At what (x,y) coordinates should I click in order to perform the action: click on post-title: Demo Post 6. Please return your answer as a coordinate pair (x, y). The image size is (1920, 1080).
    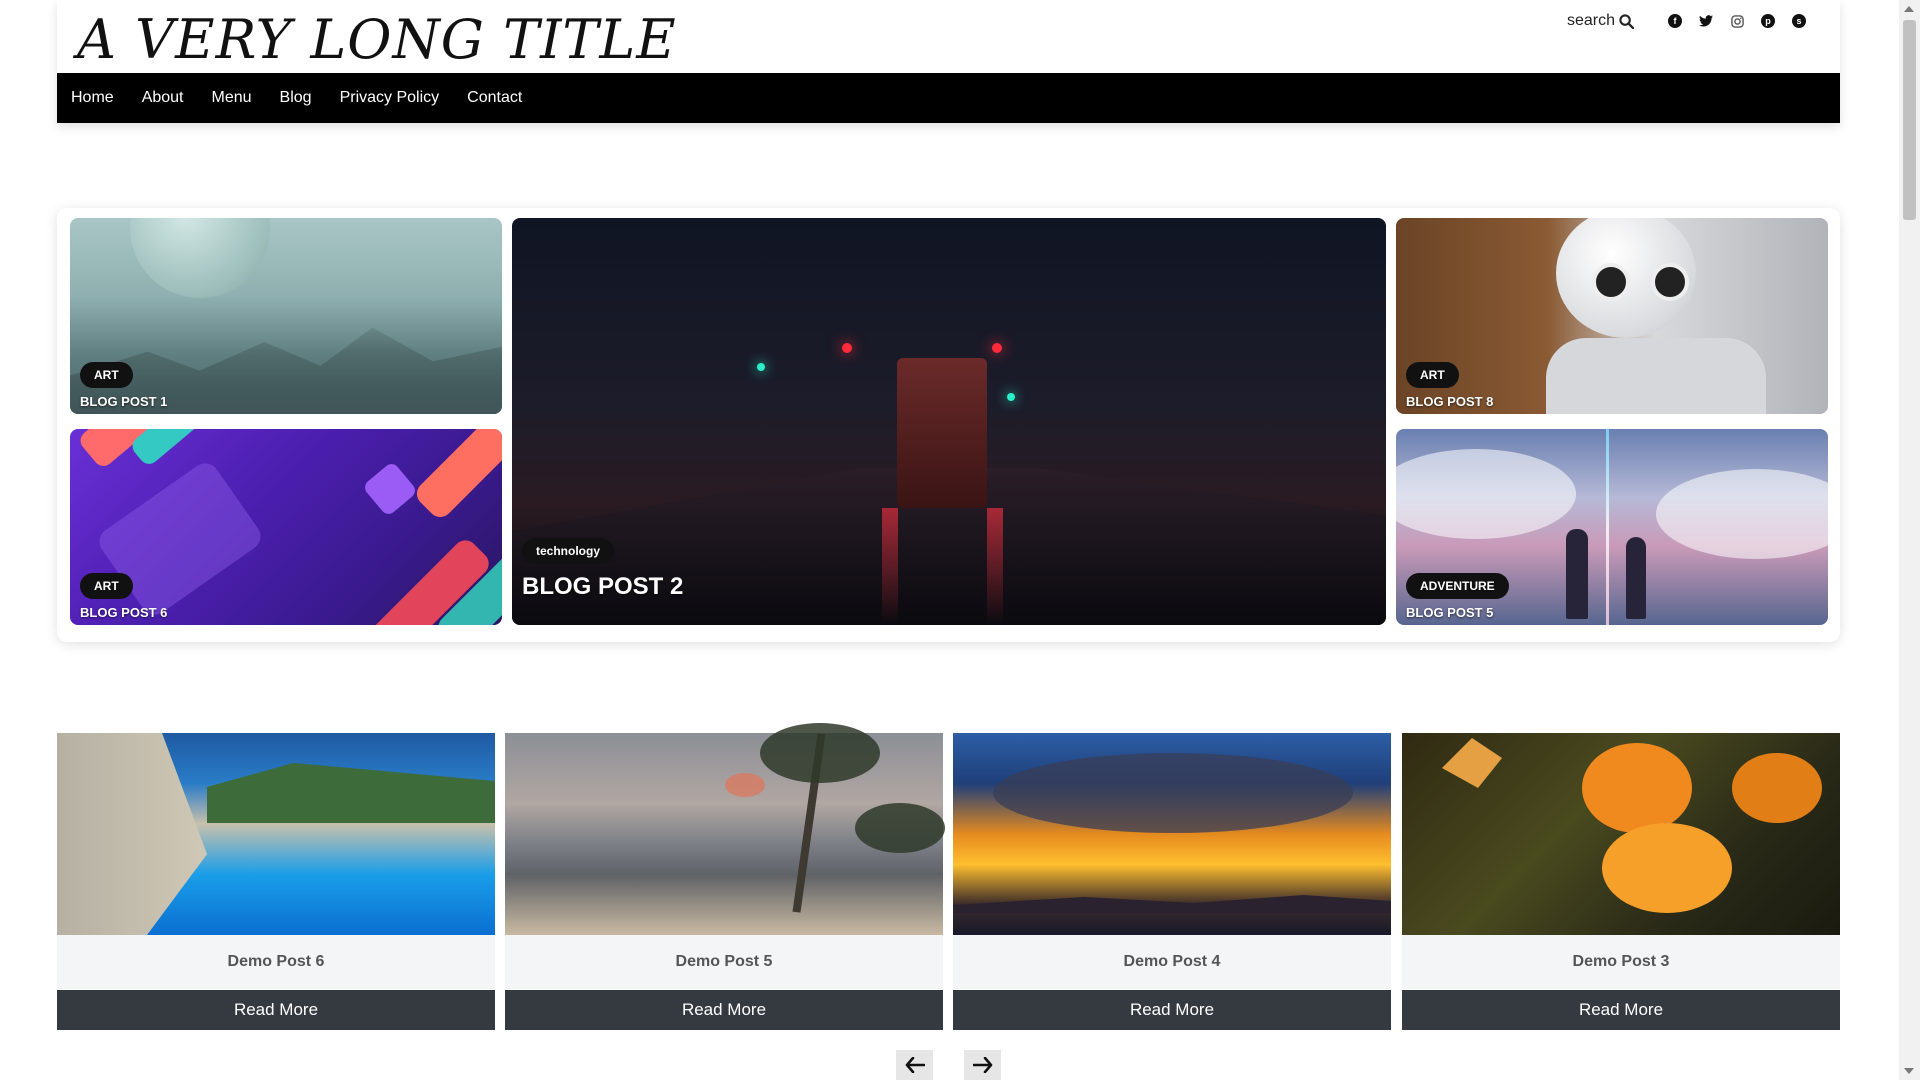
    Looking at the image, I should click on (276, 962).